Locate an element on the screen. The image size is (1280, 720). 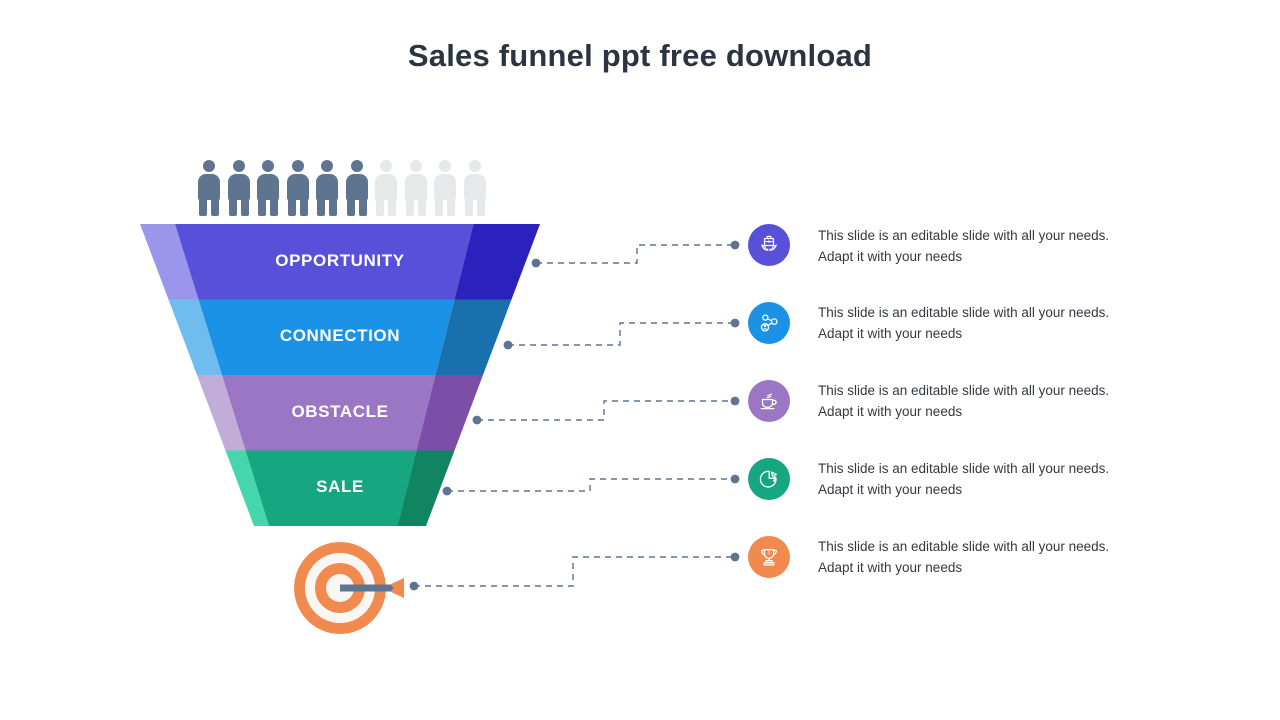
funnel-stage-3-main is located at coordinates (329, 413).